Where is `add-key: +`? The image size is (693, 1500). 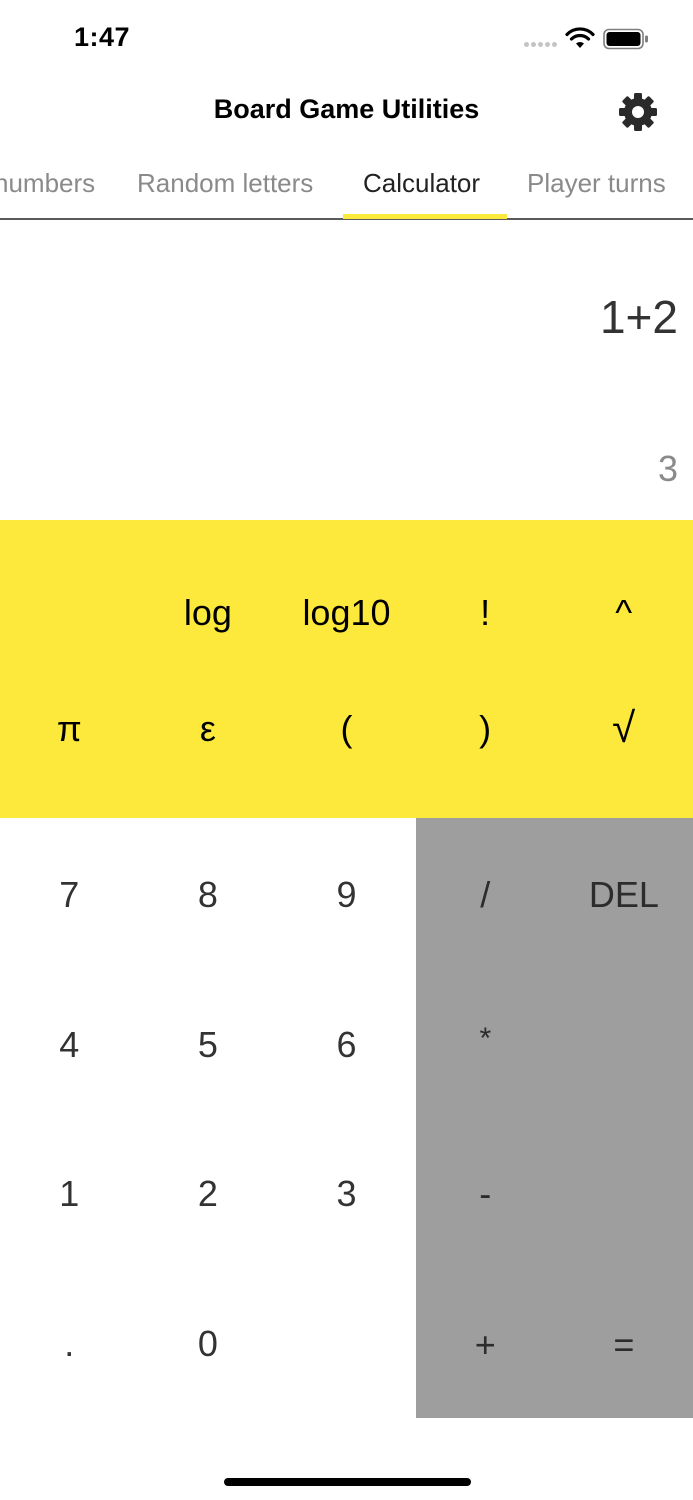 add-key: + is located at coordinates (485, 1345).